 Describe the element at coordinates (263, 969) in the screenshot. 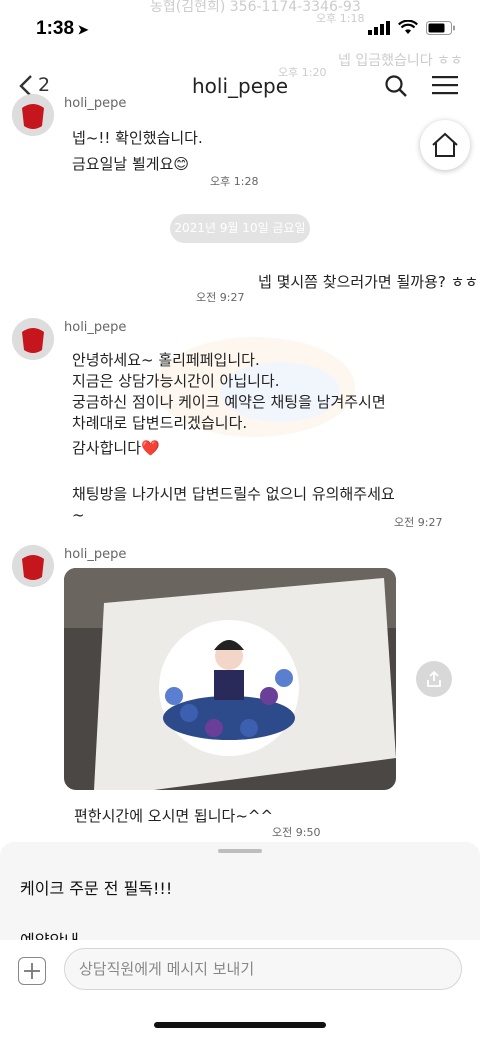

I see `message-input` at that location.